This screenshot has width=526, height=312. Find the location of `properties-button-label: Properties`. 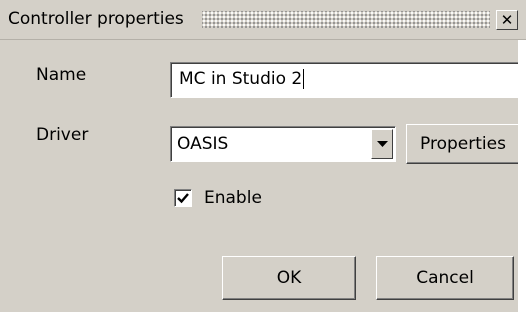

properties-button-label: Properties is located at coordinates (463, 144).